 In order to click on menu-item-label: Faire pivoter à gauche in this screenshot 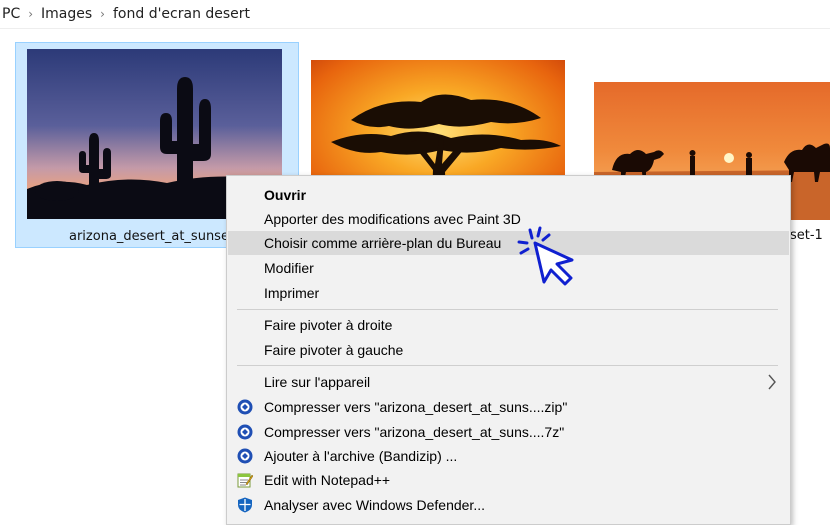, I will do `click(334, 350)`.